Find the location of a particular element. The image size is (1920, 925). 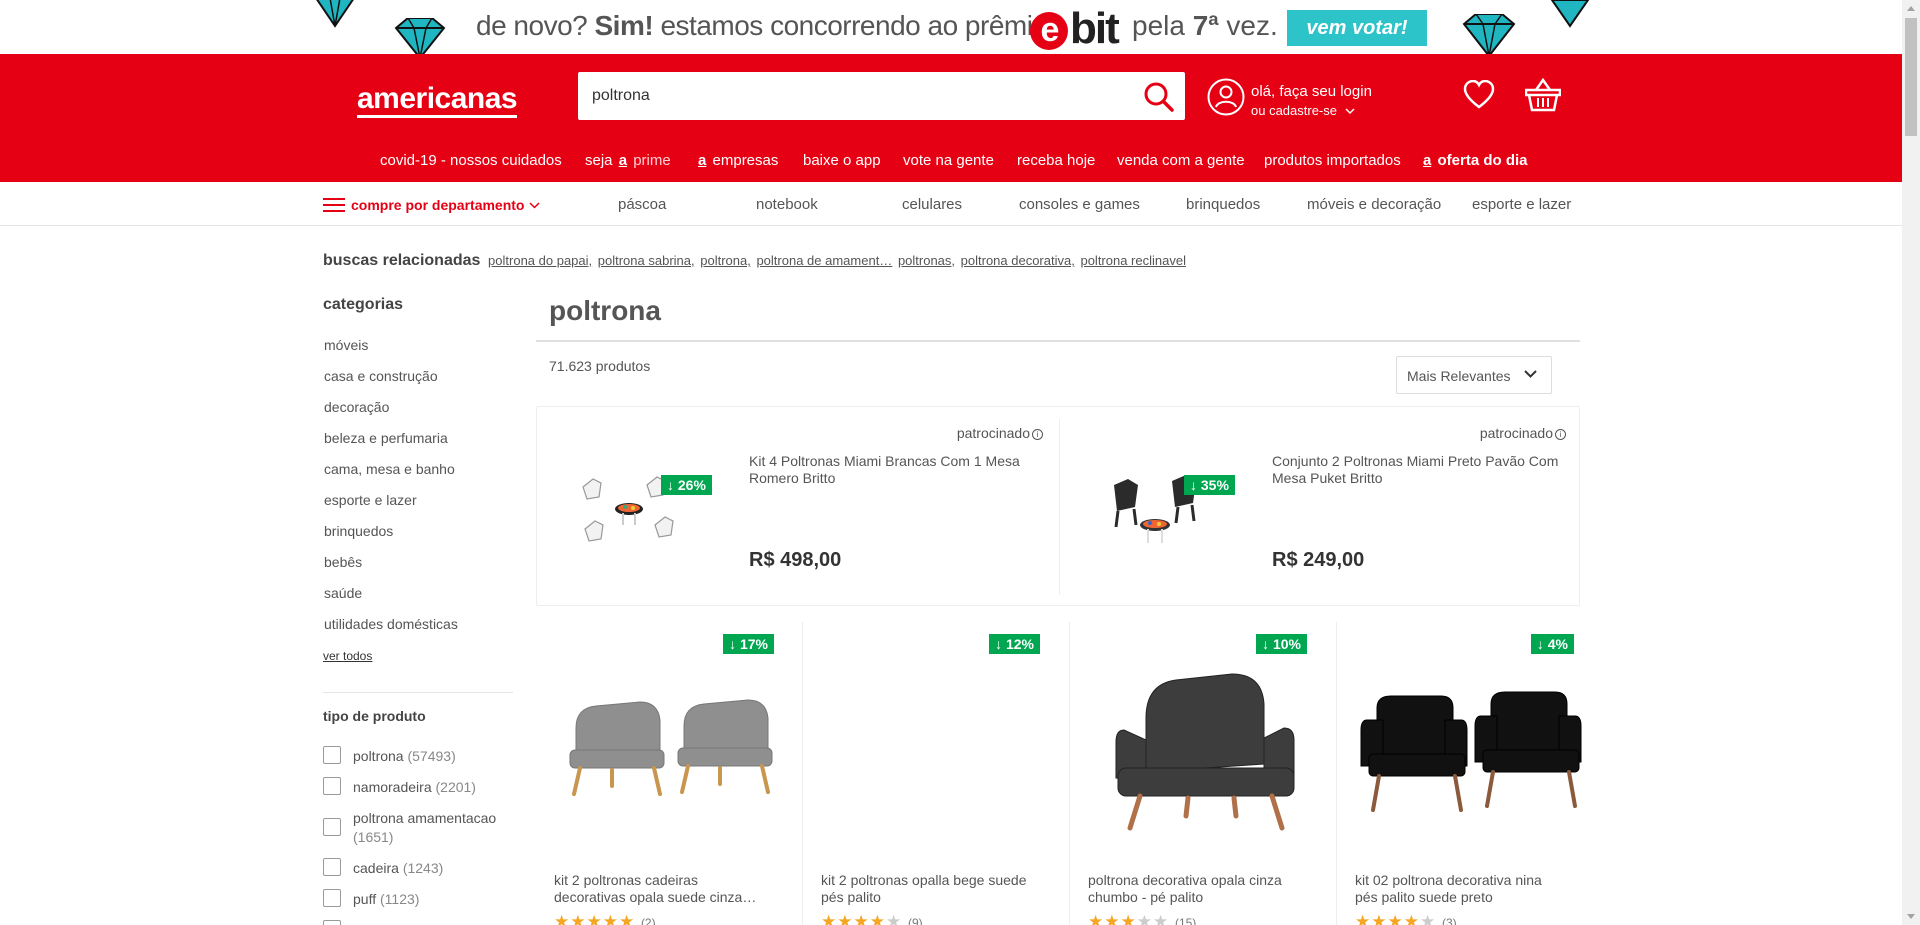

dept-brinquedos: brinquedos is located at coordinates (1223, 204).